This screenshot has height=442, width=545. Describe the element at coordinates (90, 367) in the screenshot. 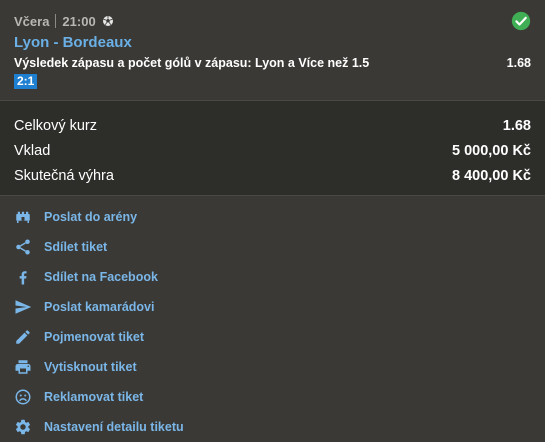

I see `print-ticket-label: Vytisknout tiket` at that location.